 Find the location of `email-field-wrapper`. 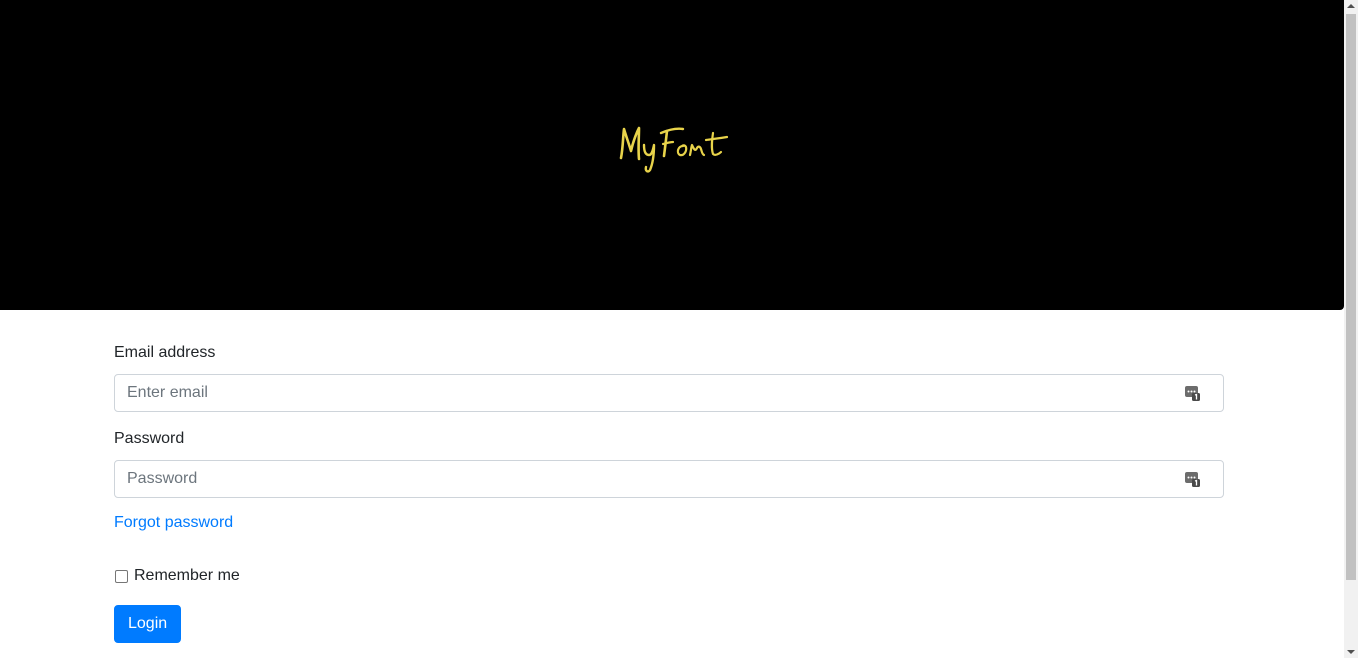

email-field-wrapper is located at coordinates (669, 393).